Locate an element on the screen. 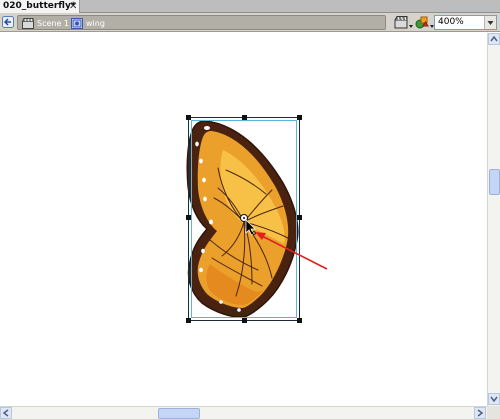 The height and width of the screenshot is (419, 500). scrollbar-corner is located at coordinates (493, 412).